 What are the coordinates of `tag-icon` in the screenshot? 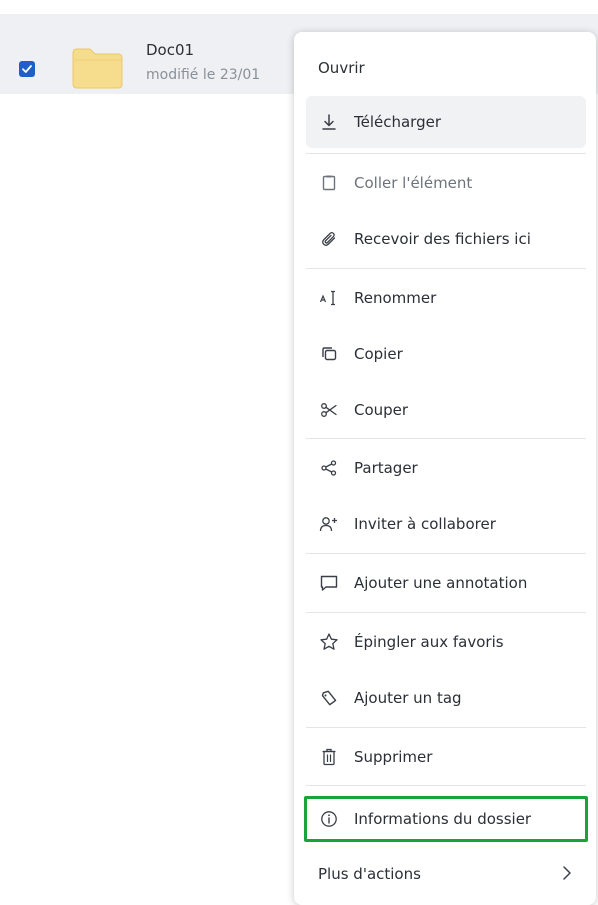 It's located at (329, 698).